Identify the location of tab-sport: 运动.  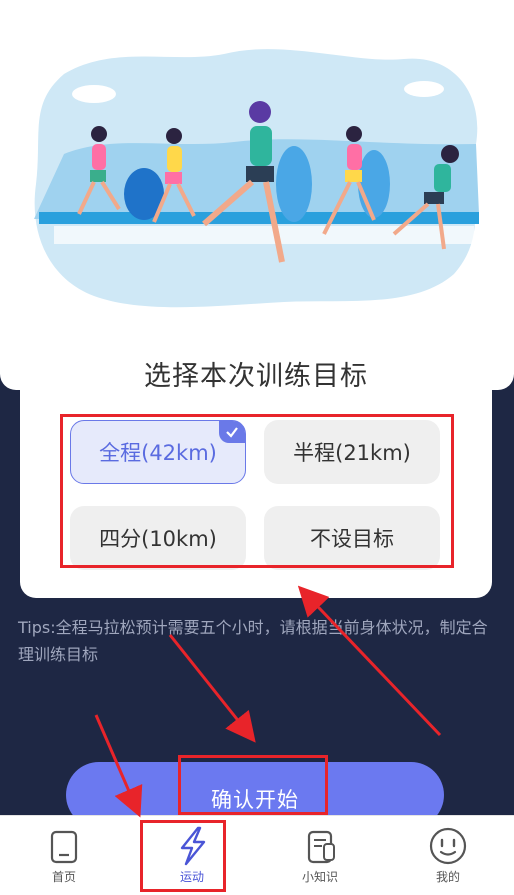
(192, 855).